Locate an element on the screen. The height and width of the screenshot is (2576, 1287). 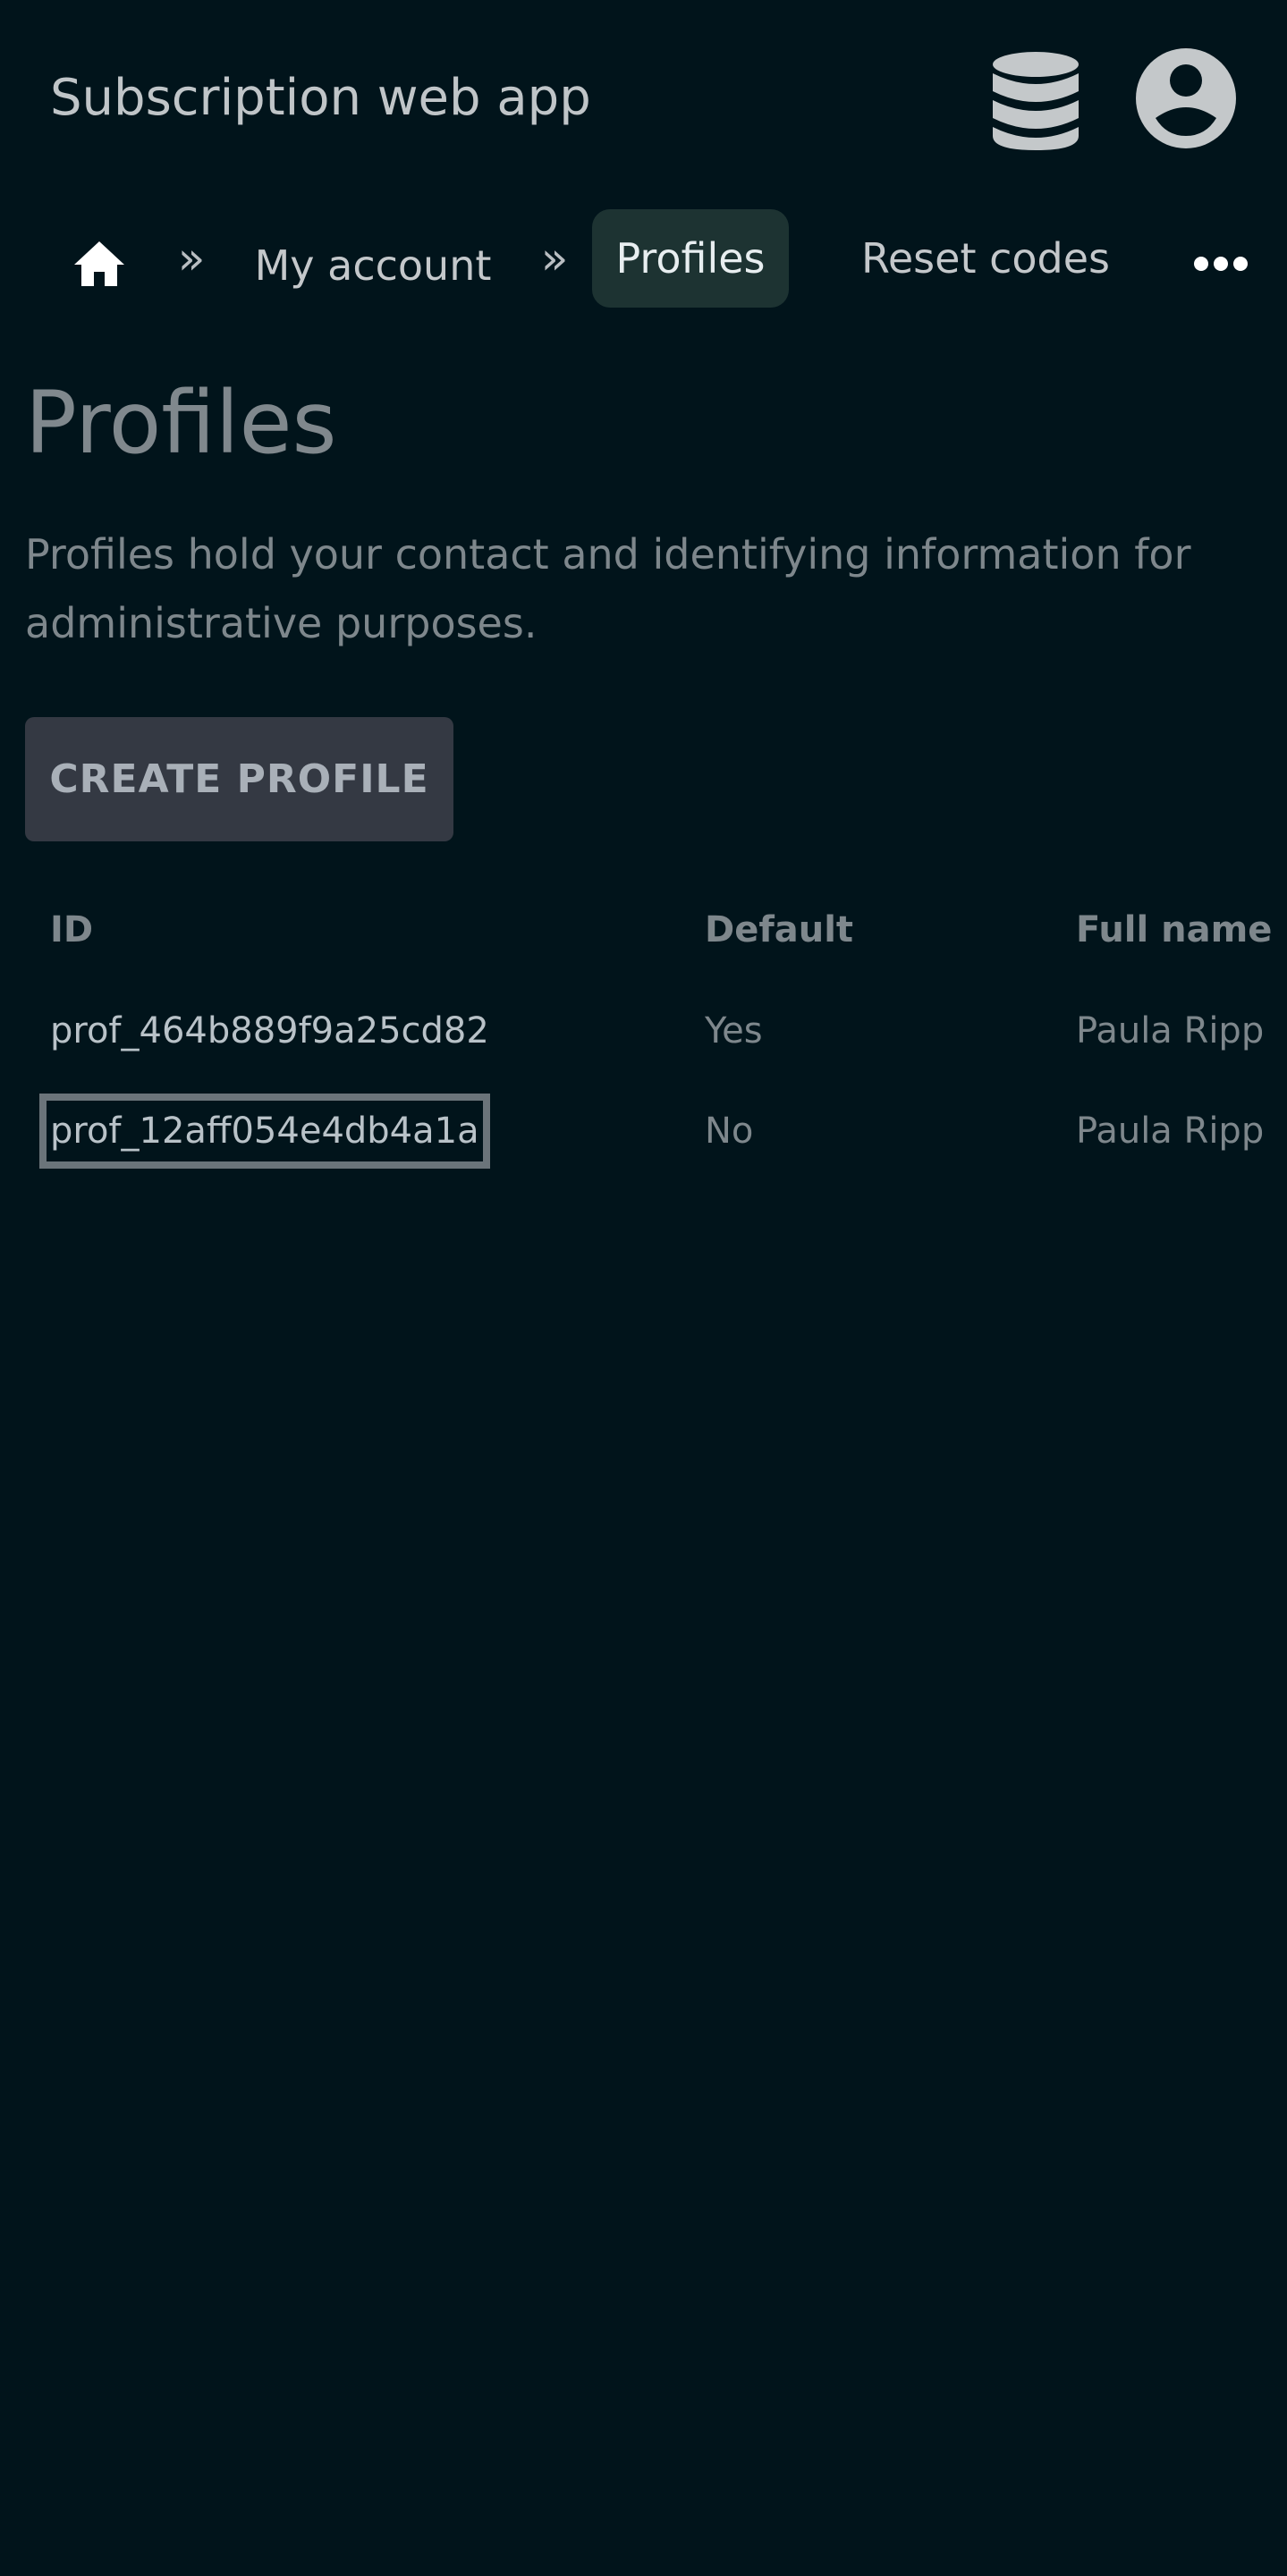
more-button is located at coordinates (1221, 263).